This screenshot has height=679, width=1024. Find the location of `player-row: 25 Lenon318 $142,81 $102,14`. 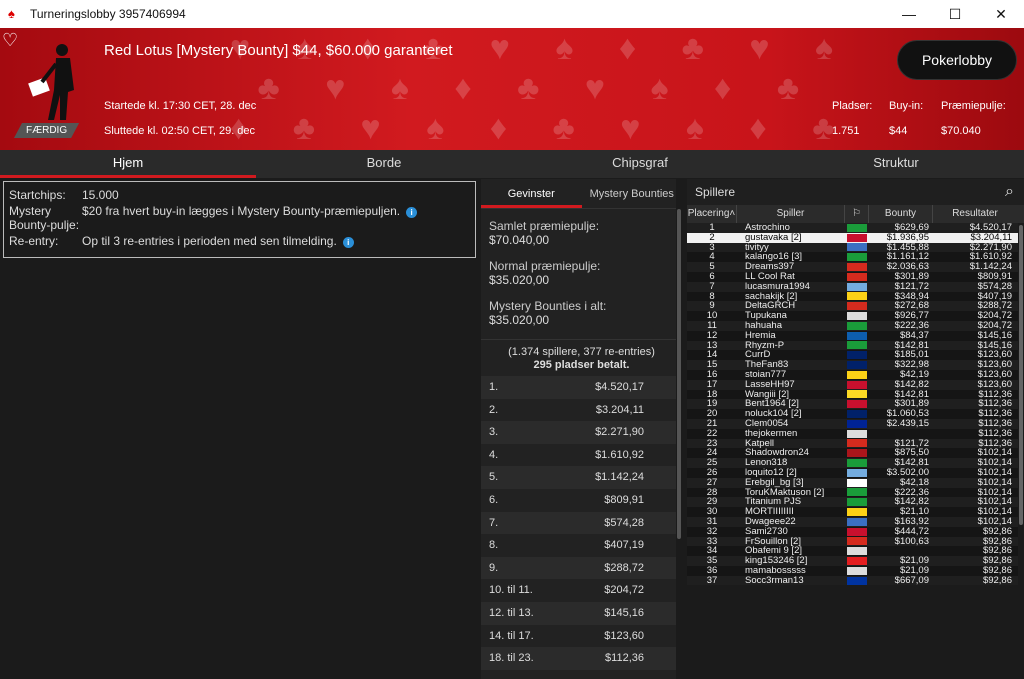

player-row: 25 Lenon318 $142,81 $102,14 is located at coordinates (855, 463).